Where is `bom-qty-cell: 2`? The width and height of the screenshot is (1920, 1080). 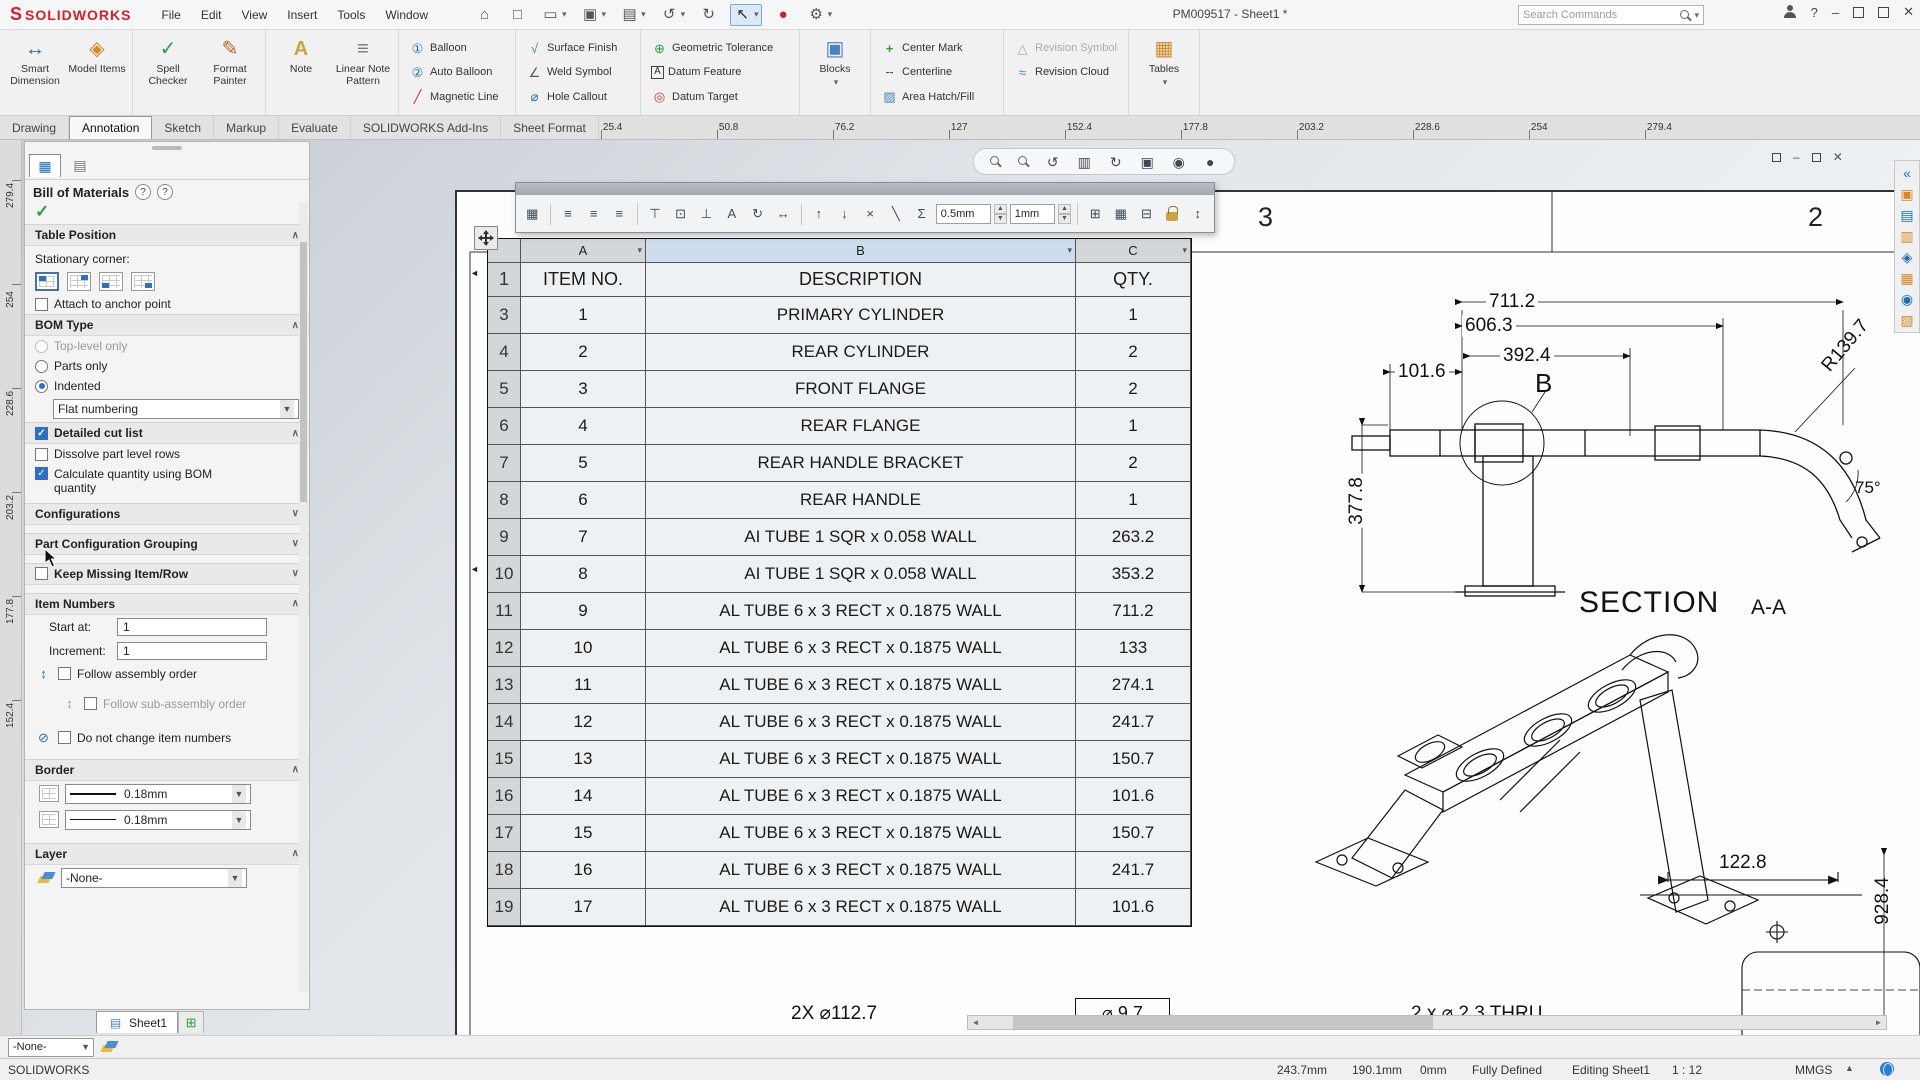
bom-qty-cell: 2 is located at coordinates (1133, 463).